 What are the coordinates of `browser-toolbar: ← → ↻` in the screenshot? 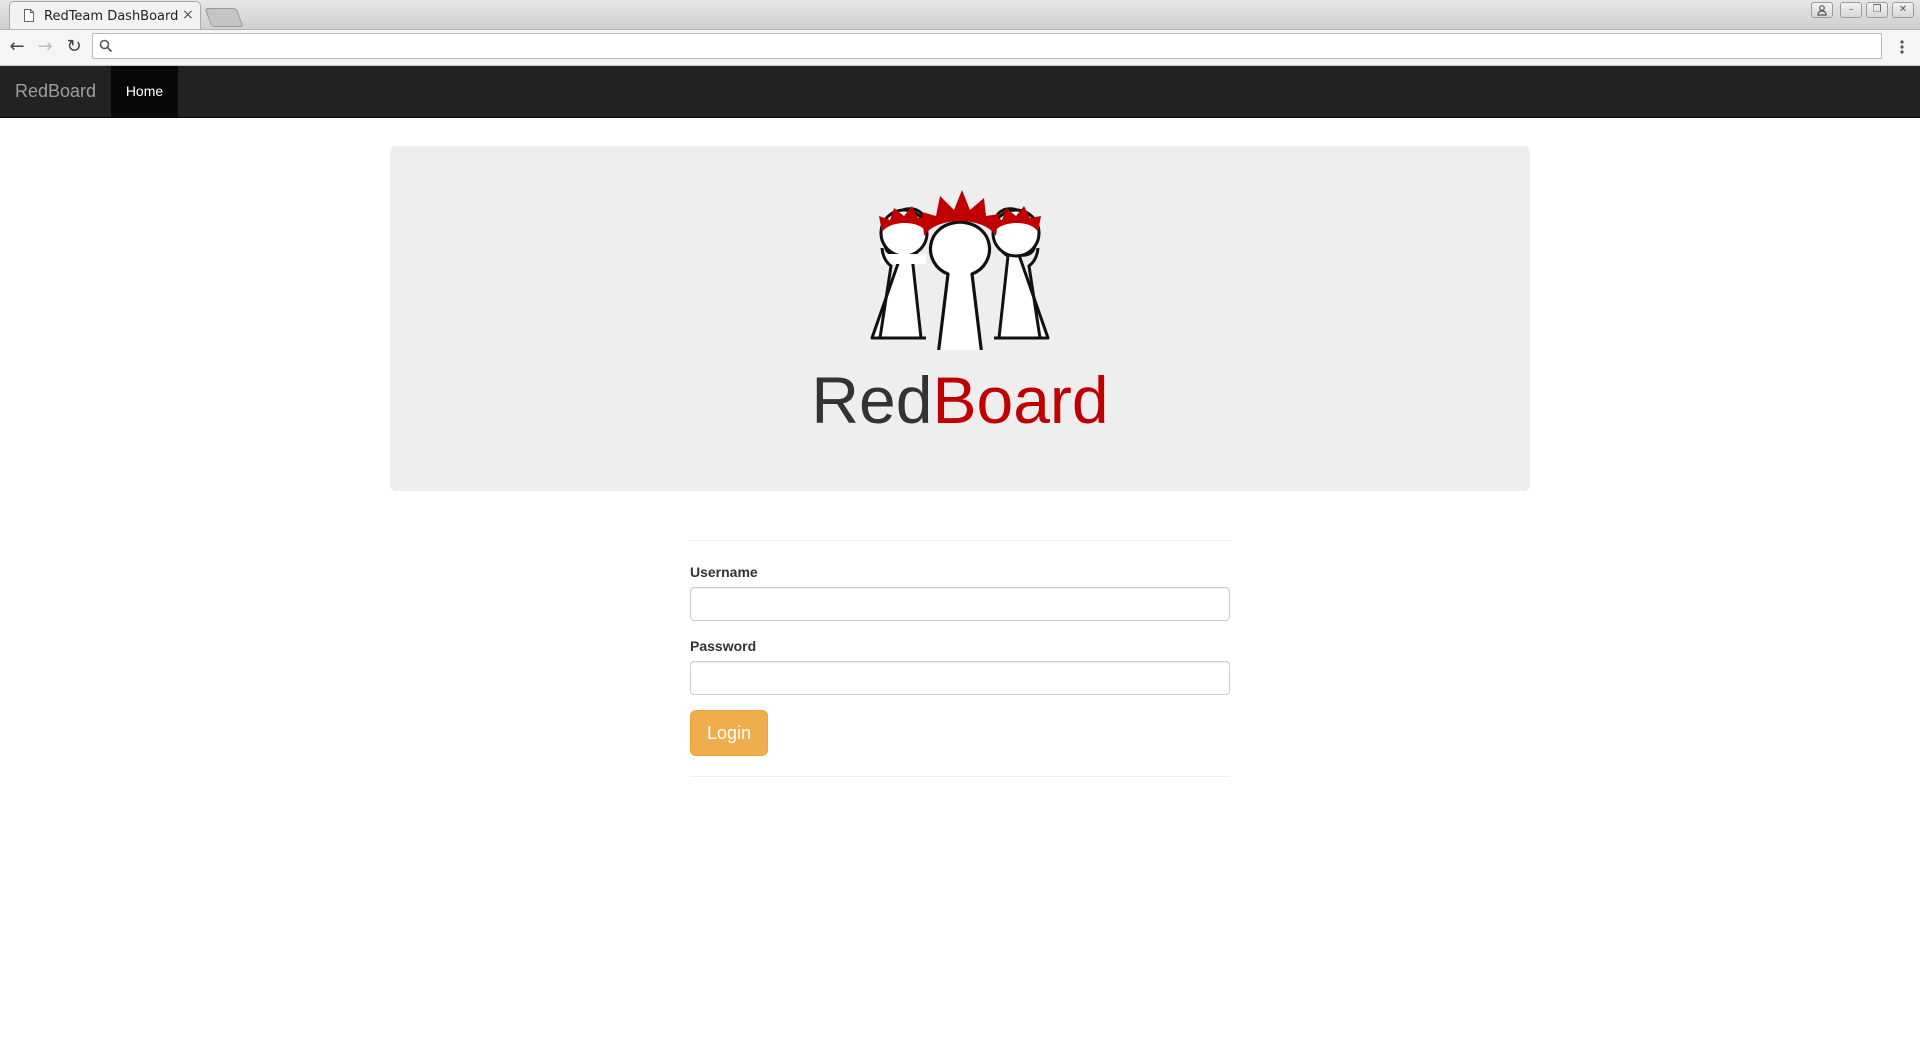 It's located at (960, 48).